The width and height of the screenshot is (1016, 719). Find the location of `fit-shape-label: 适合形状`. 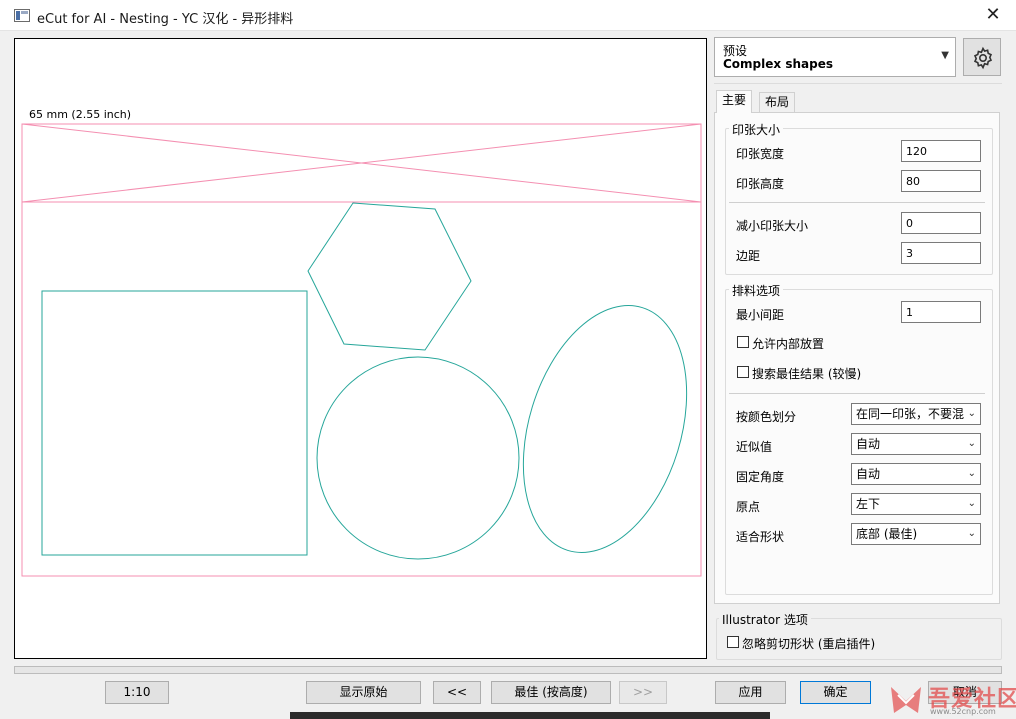

fit-shape-label: 适合形状 is located at coordinates (760, 537).